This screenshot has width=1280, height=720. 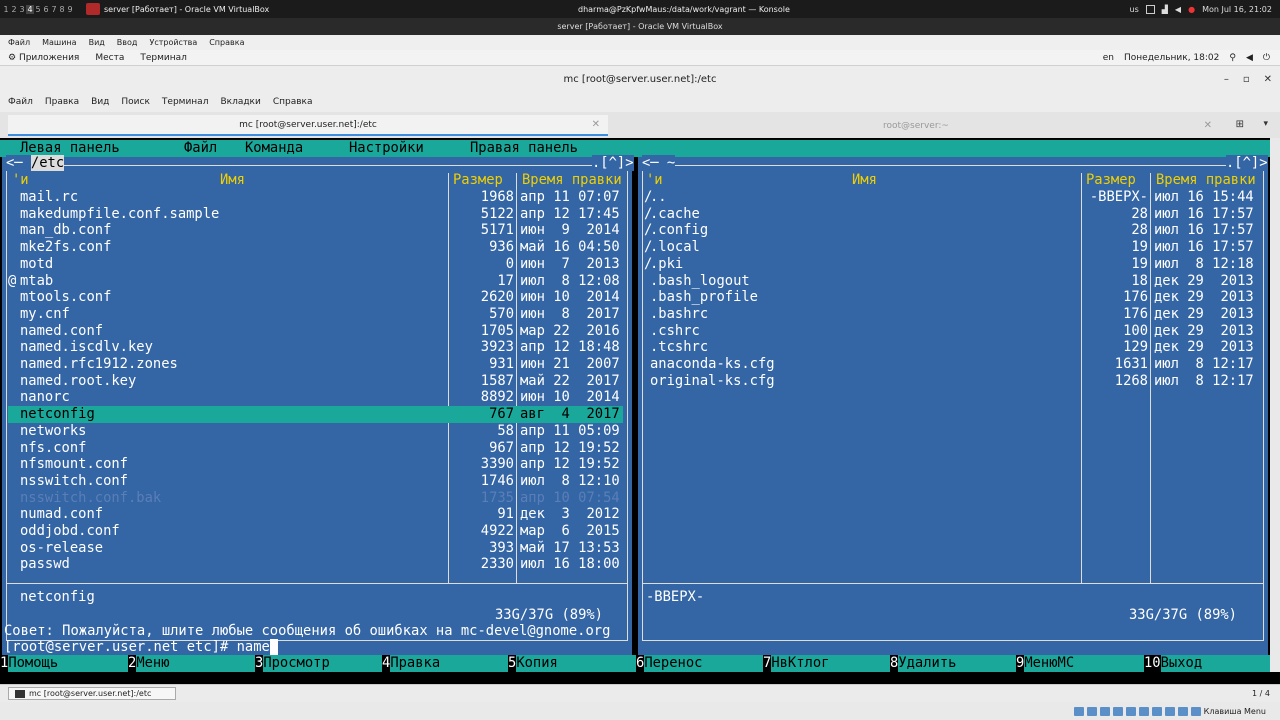 What do you see at coordinates (43, 58) in the screenshot?
I see `gnome-applications: ⚙ Приложения` at bounding box center [43, 58].